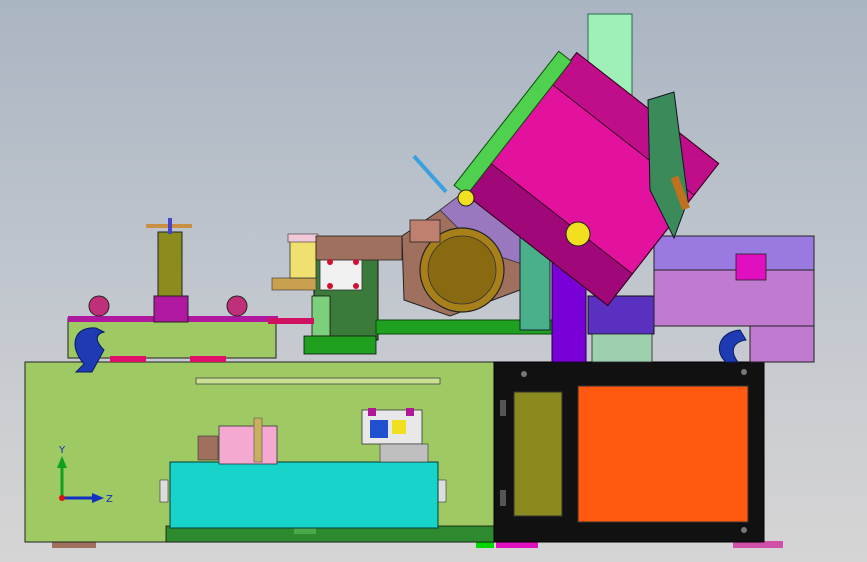 This screenshot has width=867, height=562. What do you see at coordinates (62, 462) in the screenshot?
I see `y-axis-arrow` at bounding box center [62, 462].